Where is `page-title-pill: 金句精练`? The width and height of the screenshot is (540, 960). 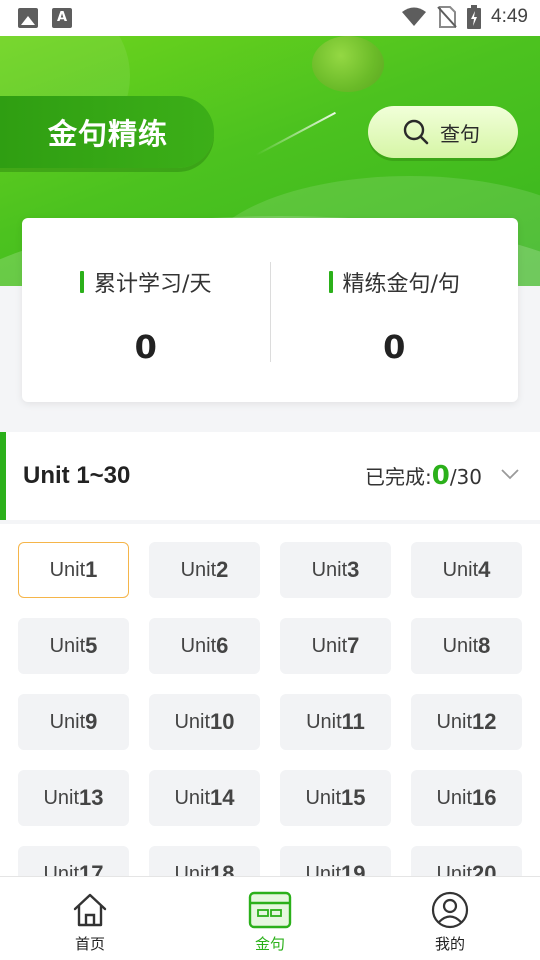 page-title-pill: 金句精练 is located at coordinates (107, 132).